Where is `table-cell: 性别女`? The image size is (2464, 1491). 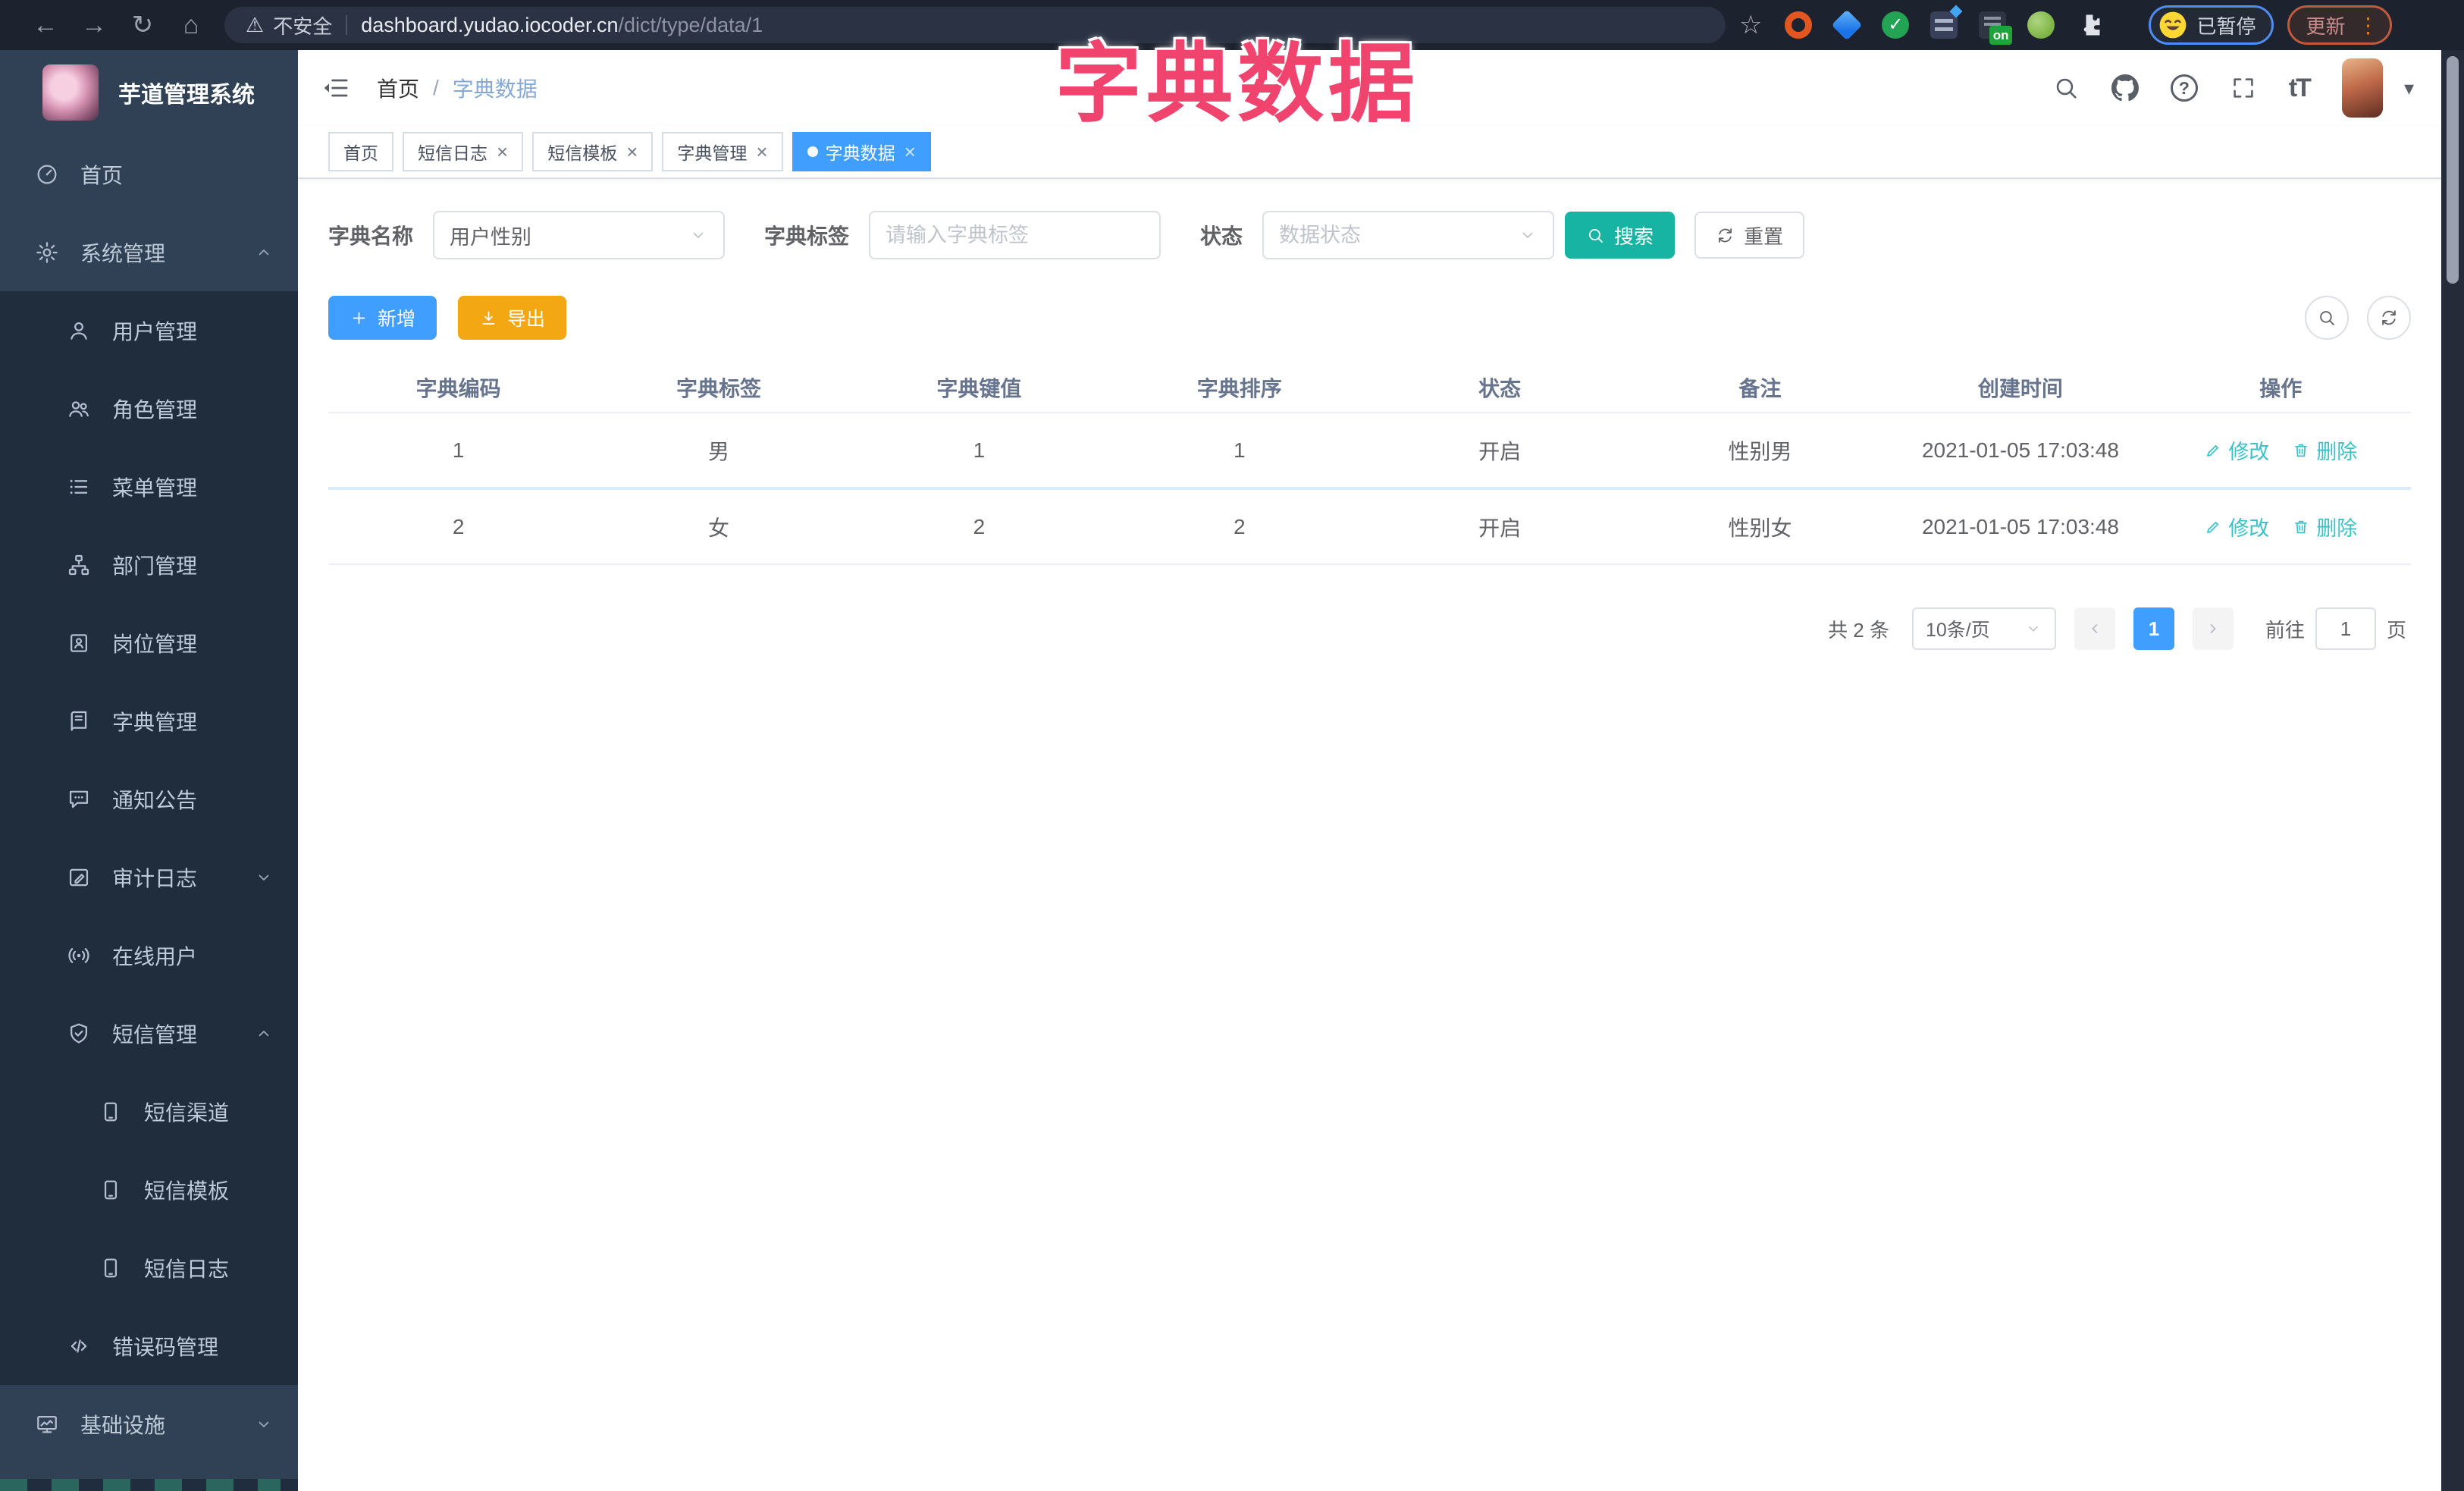
table-cell: 性别女 is located at coordinates (1760, 526).